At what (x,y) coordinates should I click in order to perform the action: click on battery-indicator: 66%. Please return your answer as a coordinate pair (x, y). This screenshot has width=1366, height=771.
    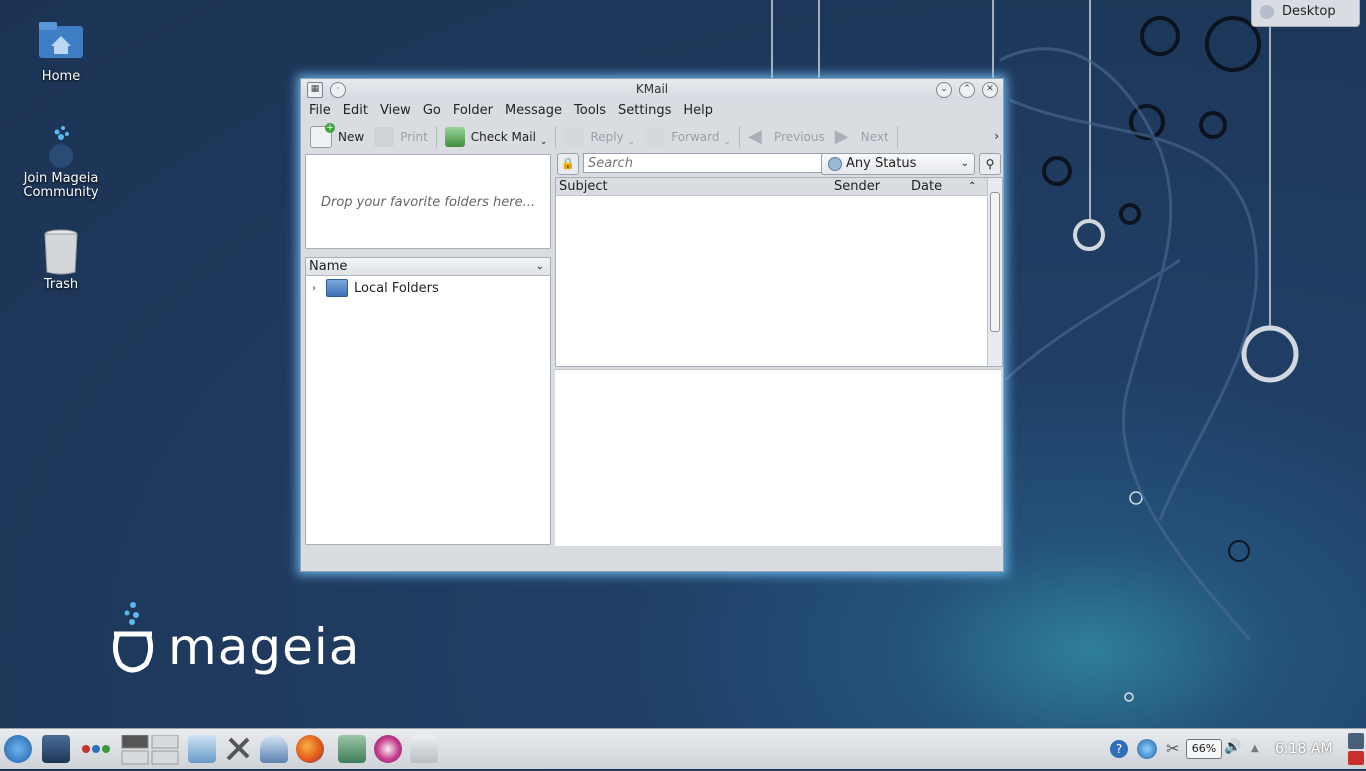
    Looking at the image, I should click on (1204, 749).